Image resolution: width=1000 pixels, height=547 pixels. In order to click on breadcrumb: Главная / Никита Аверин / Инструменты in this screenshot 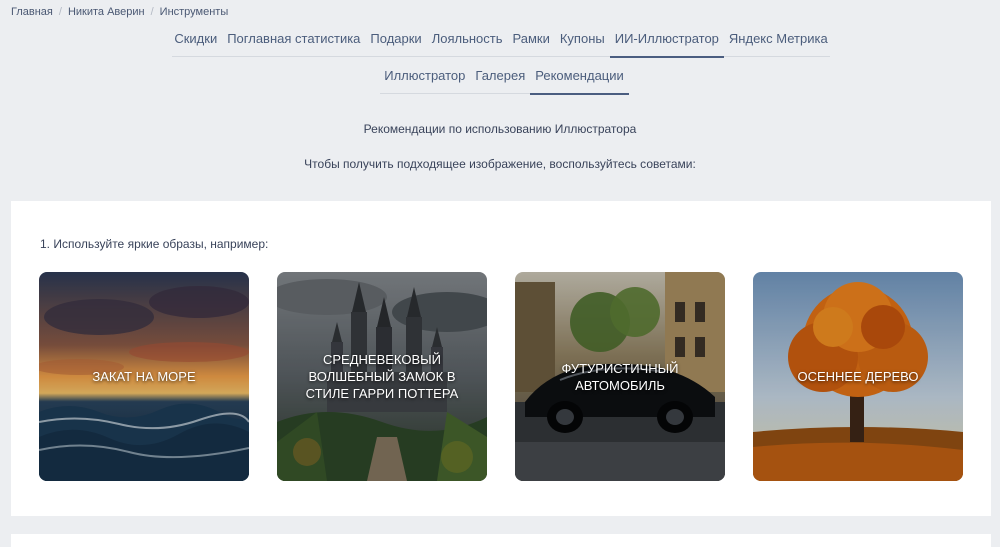, I will do `click(119, 12)`.